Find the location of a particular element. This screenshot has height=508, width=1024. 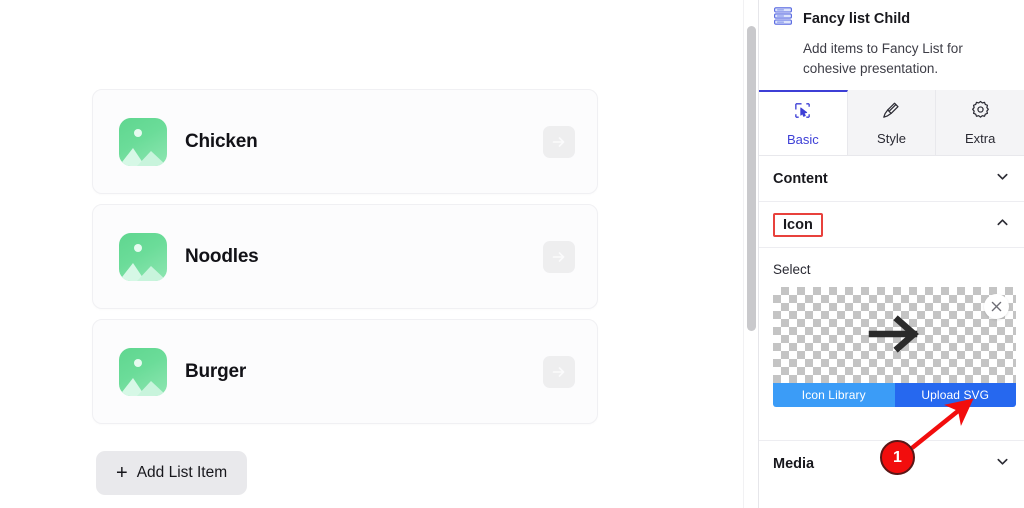

icon-library-button: Icon Library is located at coordinates (834, 395).